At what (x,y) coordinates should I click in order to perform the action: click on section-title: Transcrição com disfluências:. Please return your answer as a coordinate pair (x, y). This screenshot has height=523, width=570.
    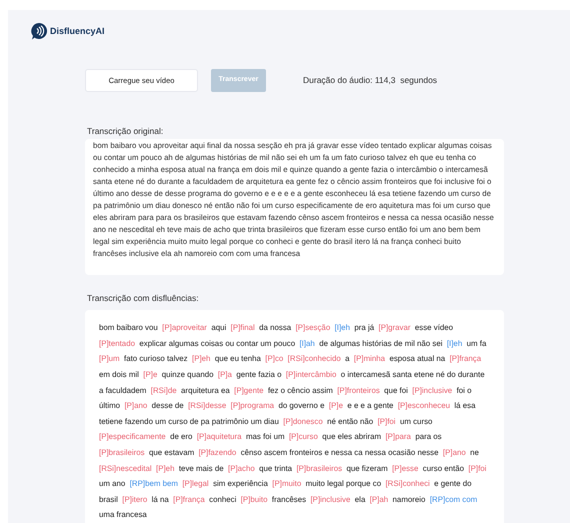
    Looking at the image, I should click on (143, 298).